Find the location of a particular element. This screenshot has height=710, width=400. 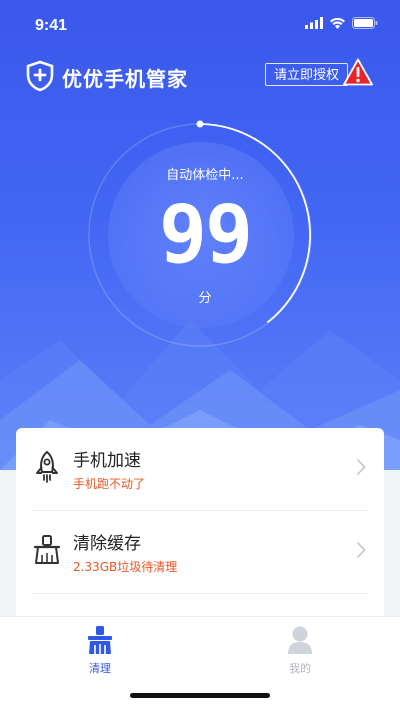

battery-icon is located at coordinates (365, 23).